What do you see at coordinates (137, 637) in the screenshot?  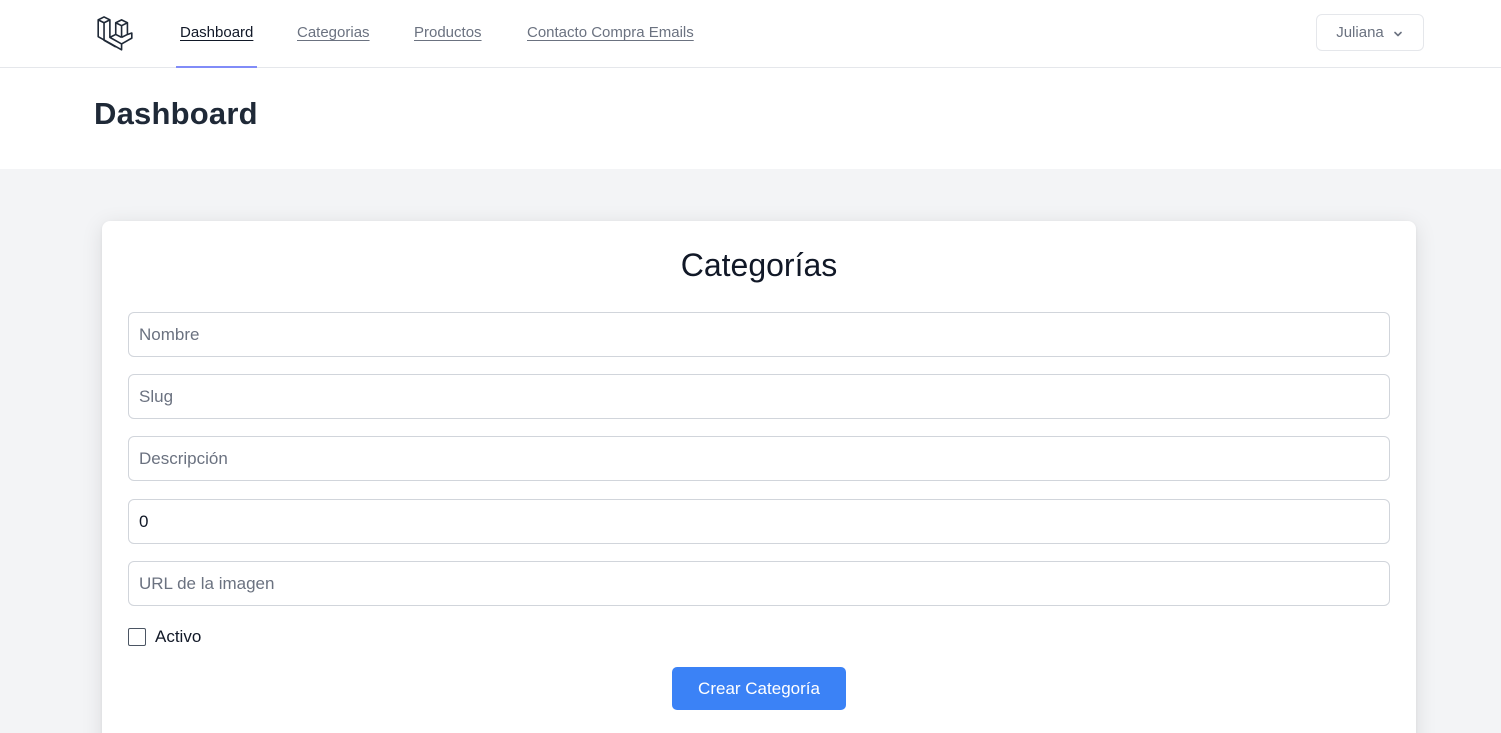 I see `activo-checkbox` at bounding box center [137, 637].